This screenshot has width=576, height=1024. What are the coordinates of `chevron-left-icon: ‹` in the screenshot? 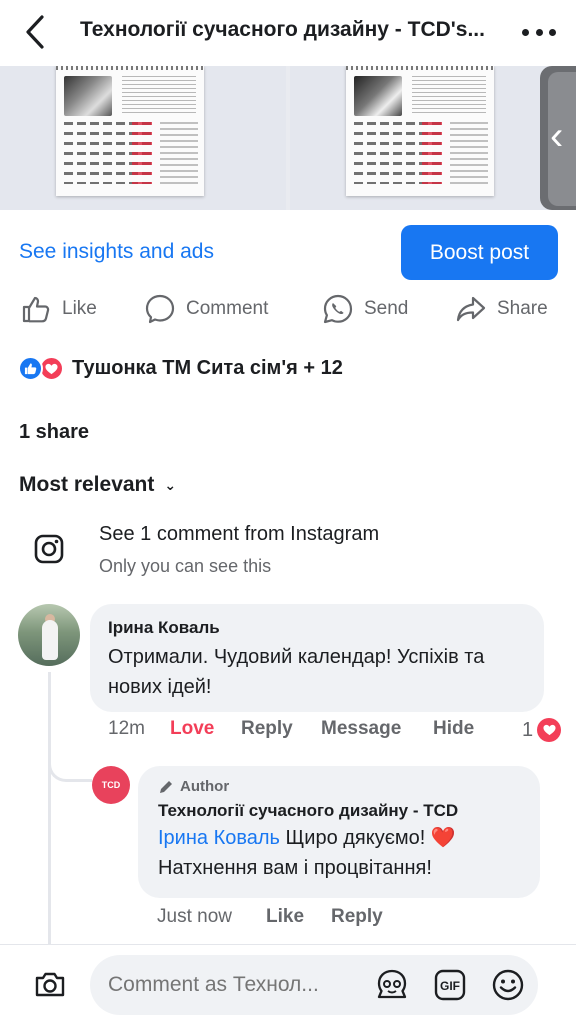 It's located at (557, 136).